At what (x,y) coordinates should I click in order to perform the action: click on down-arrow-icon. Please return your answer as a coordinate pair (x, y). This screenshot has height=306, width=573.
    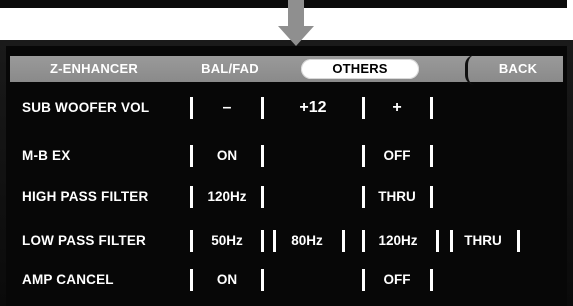
    Looking at the image, I should click on (296, 23).